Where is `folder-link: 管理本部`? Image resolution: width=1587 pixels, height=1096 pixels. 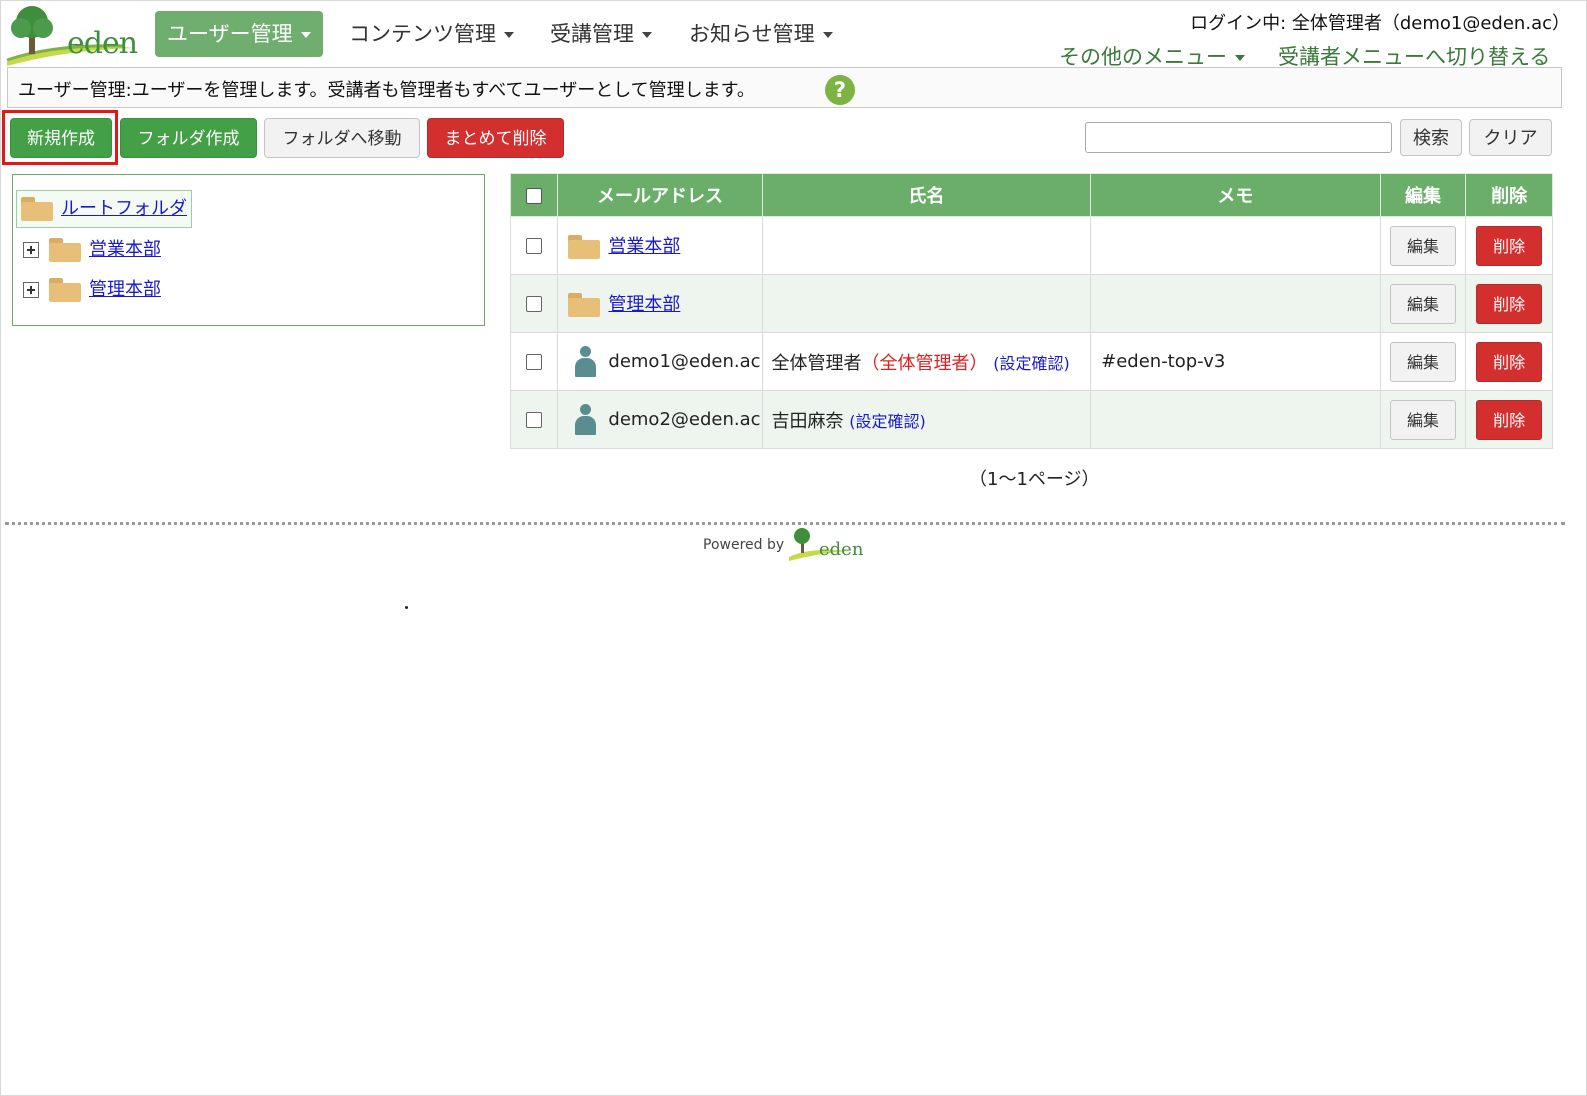 folder-link: 管理本部 is located at coordinates (644, 304).